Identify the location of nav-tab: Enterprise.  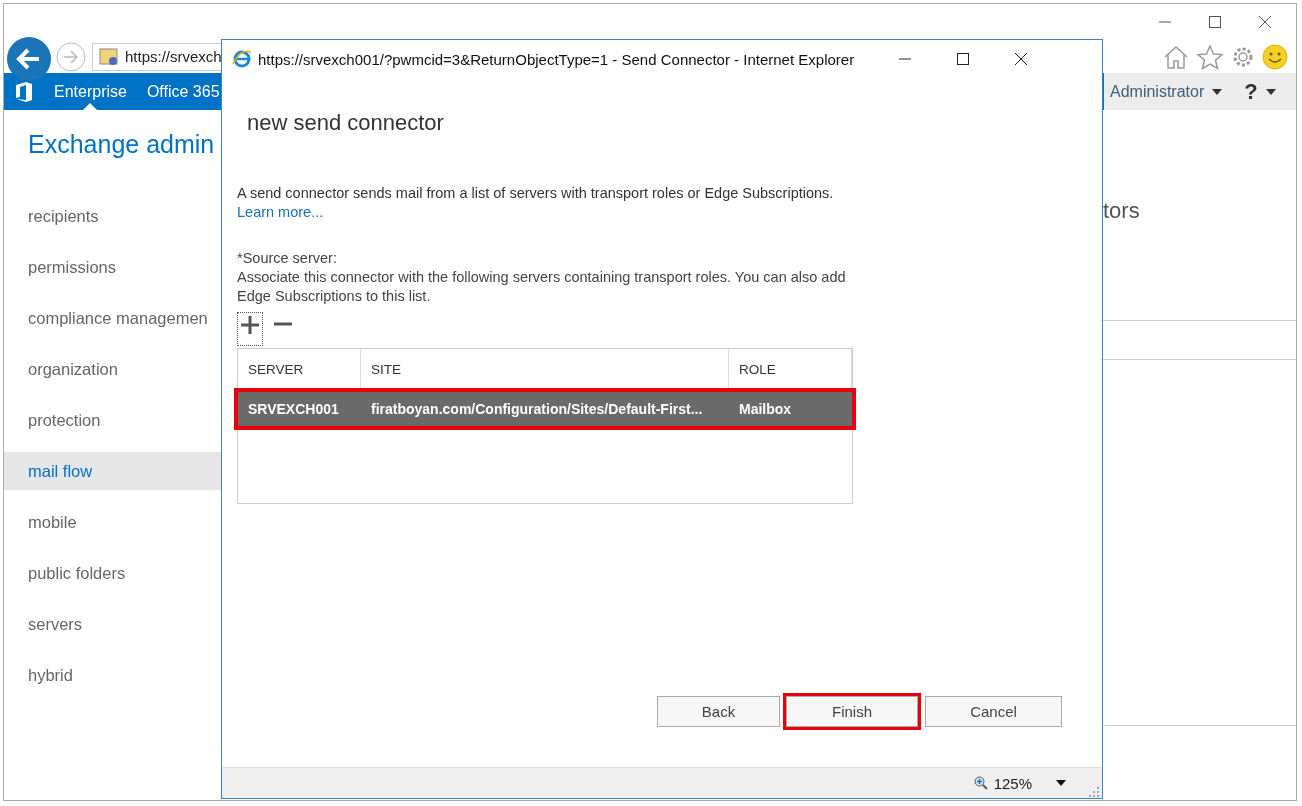
(90, 91).